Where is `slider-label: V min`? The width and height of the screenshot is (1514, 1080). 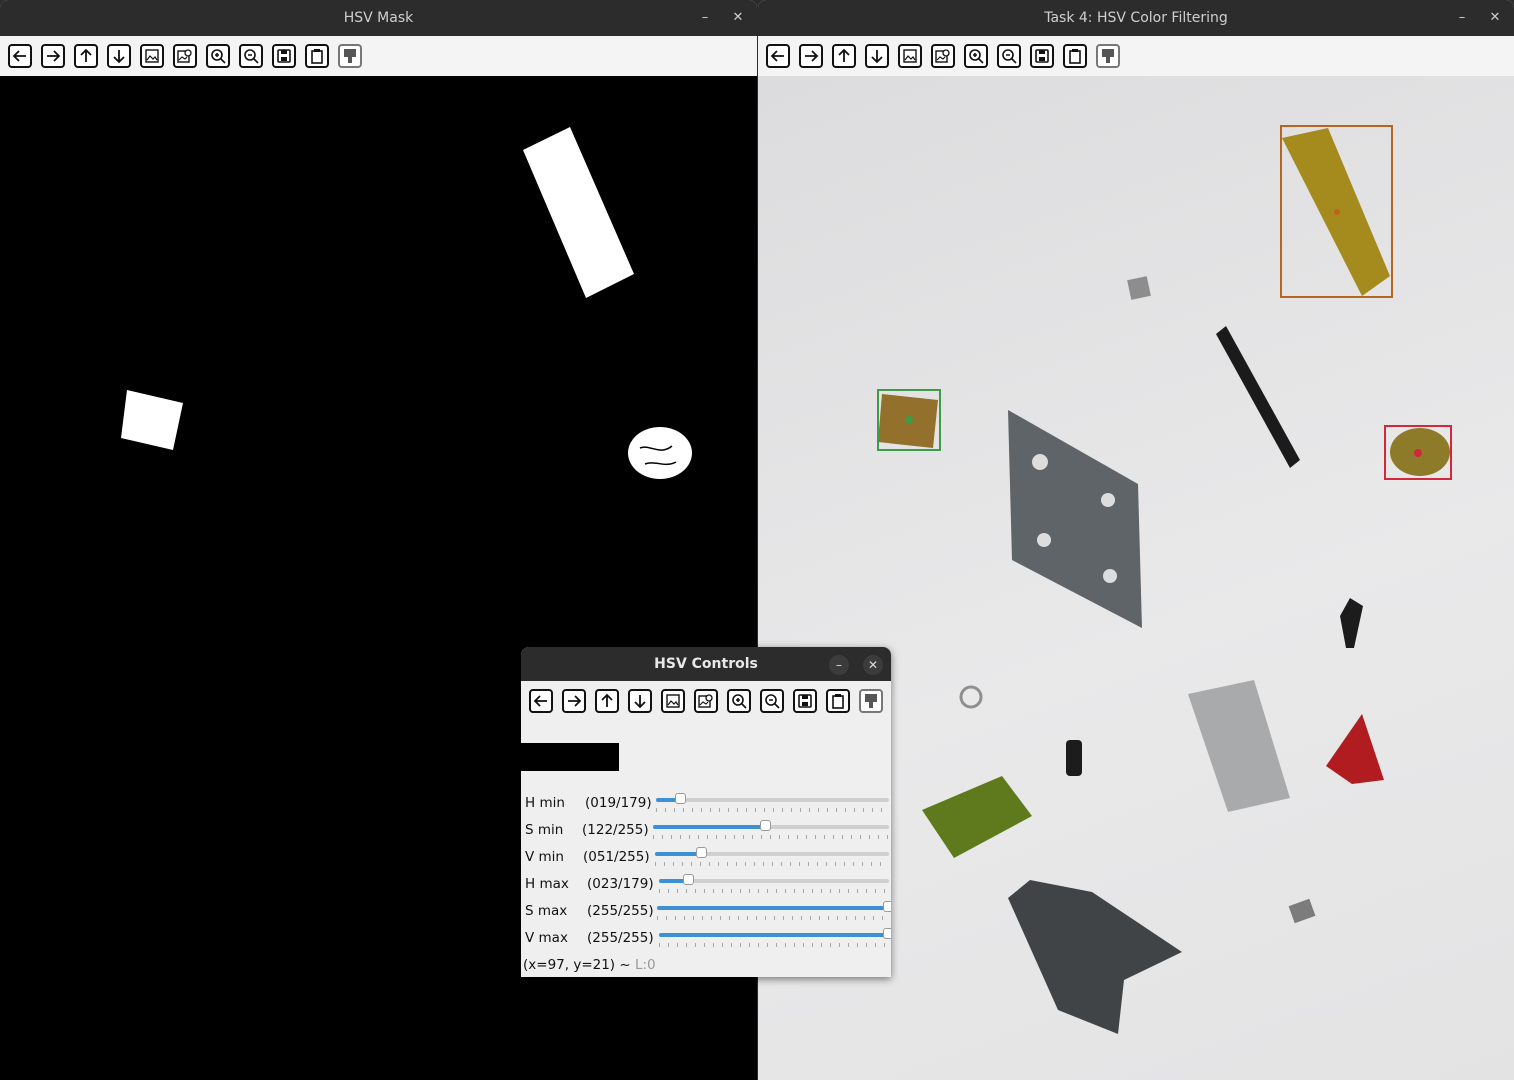
slider-label: V min is located at coordinates (544, 857).